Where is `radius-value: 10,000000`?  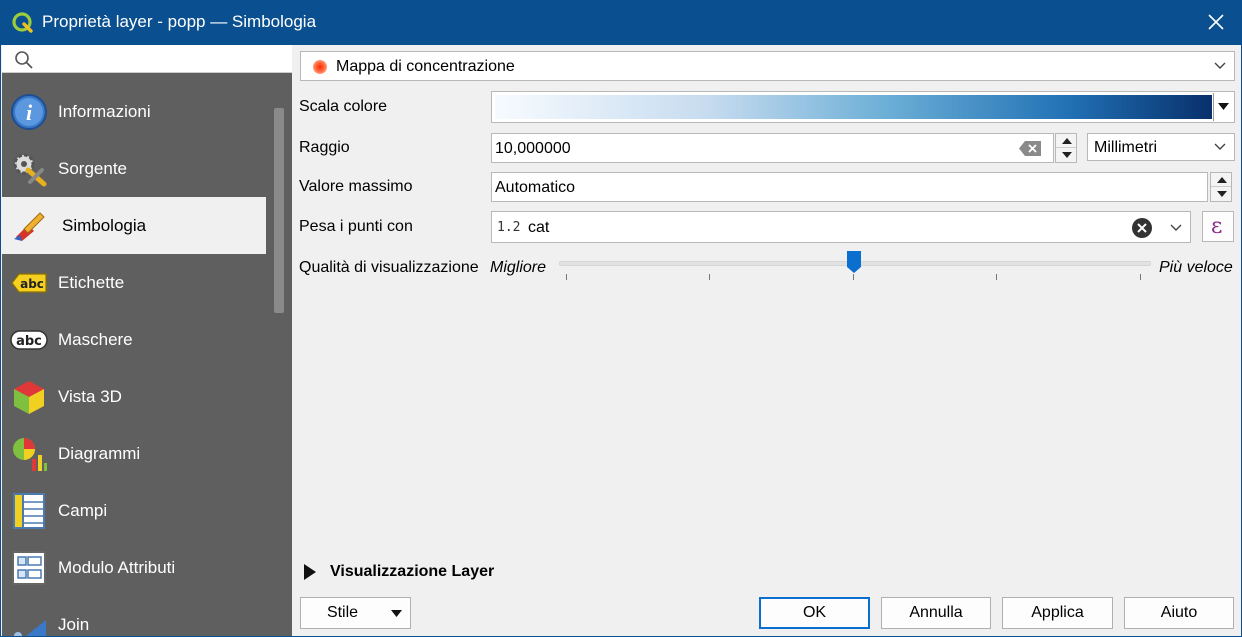
radius-value: 10,000000 is located at coordinates (533, 148).